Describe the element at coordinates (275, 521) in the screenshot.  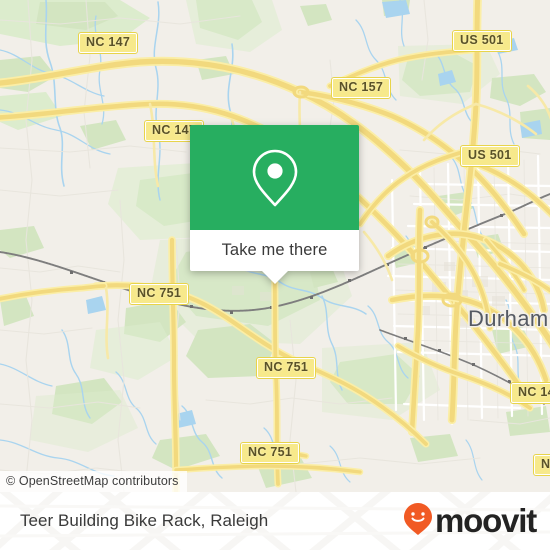
I see `footer-bar: Teer Building Bike Rack, Raleigh moovit` at that location.